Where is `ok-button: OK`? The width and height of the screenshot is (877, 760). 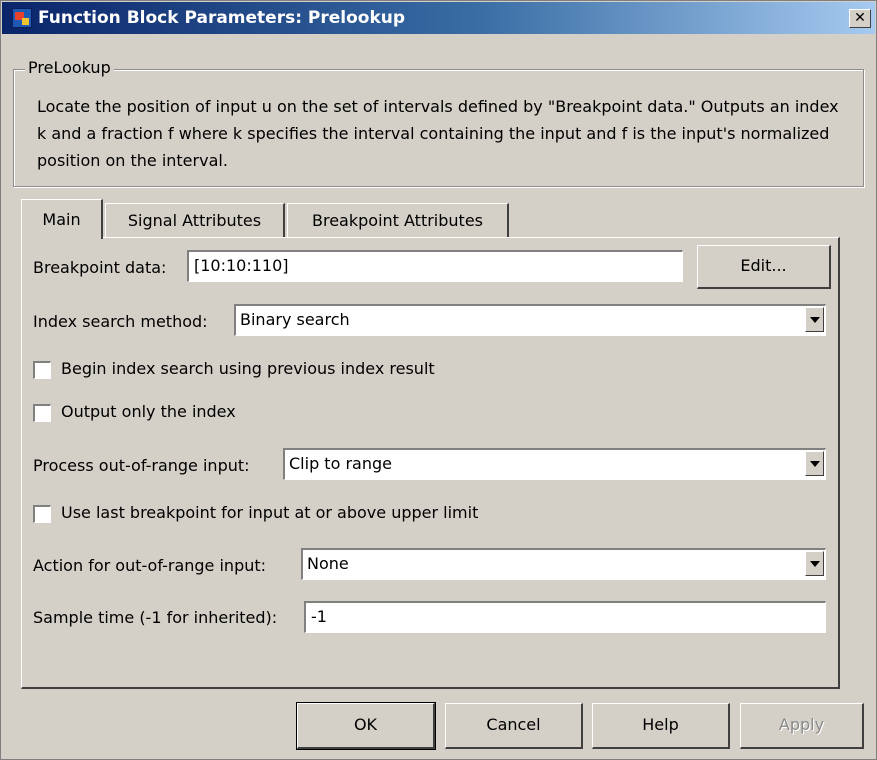 ok-button: OK is located at coordinates (366, 726).